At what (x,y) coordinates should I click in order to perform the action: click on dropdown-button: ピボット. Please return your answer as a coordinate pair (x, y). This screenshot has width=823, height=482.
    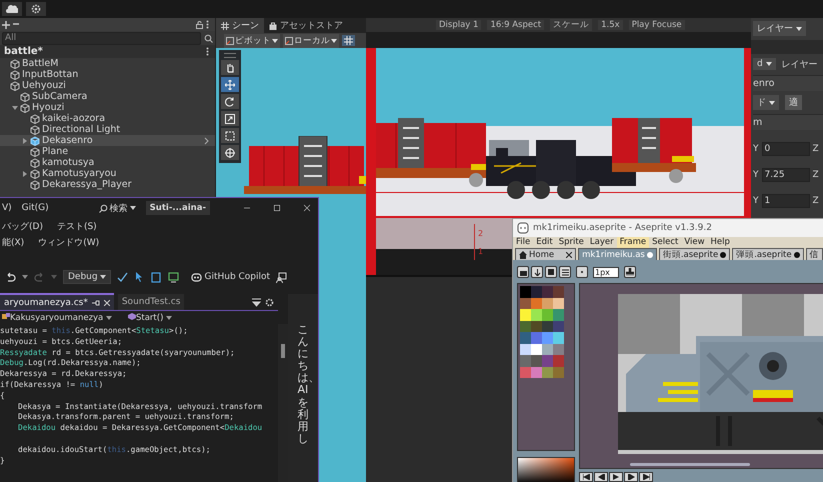
    Looking at the image, I should click on (252, 41).